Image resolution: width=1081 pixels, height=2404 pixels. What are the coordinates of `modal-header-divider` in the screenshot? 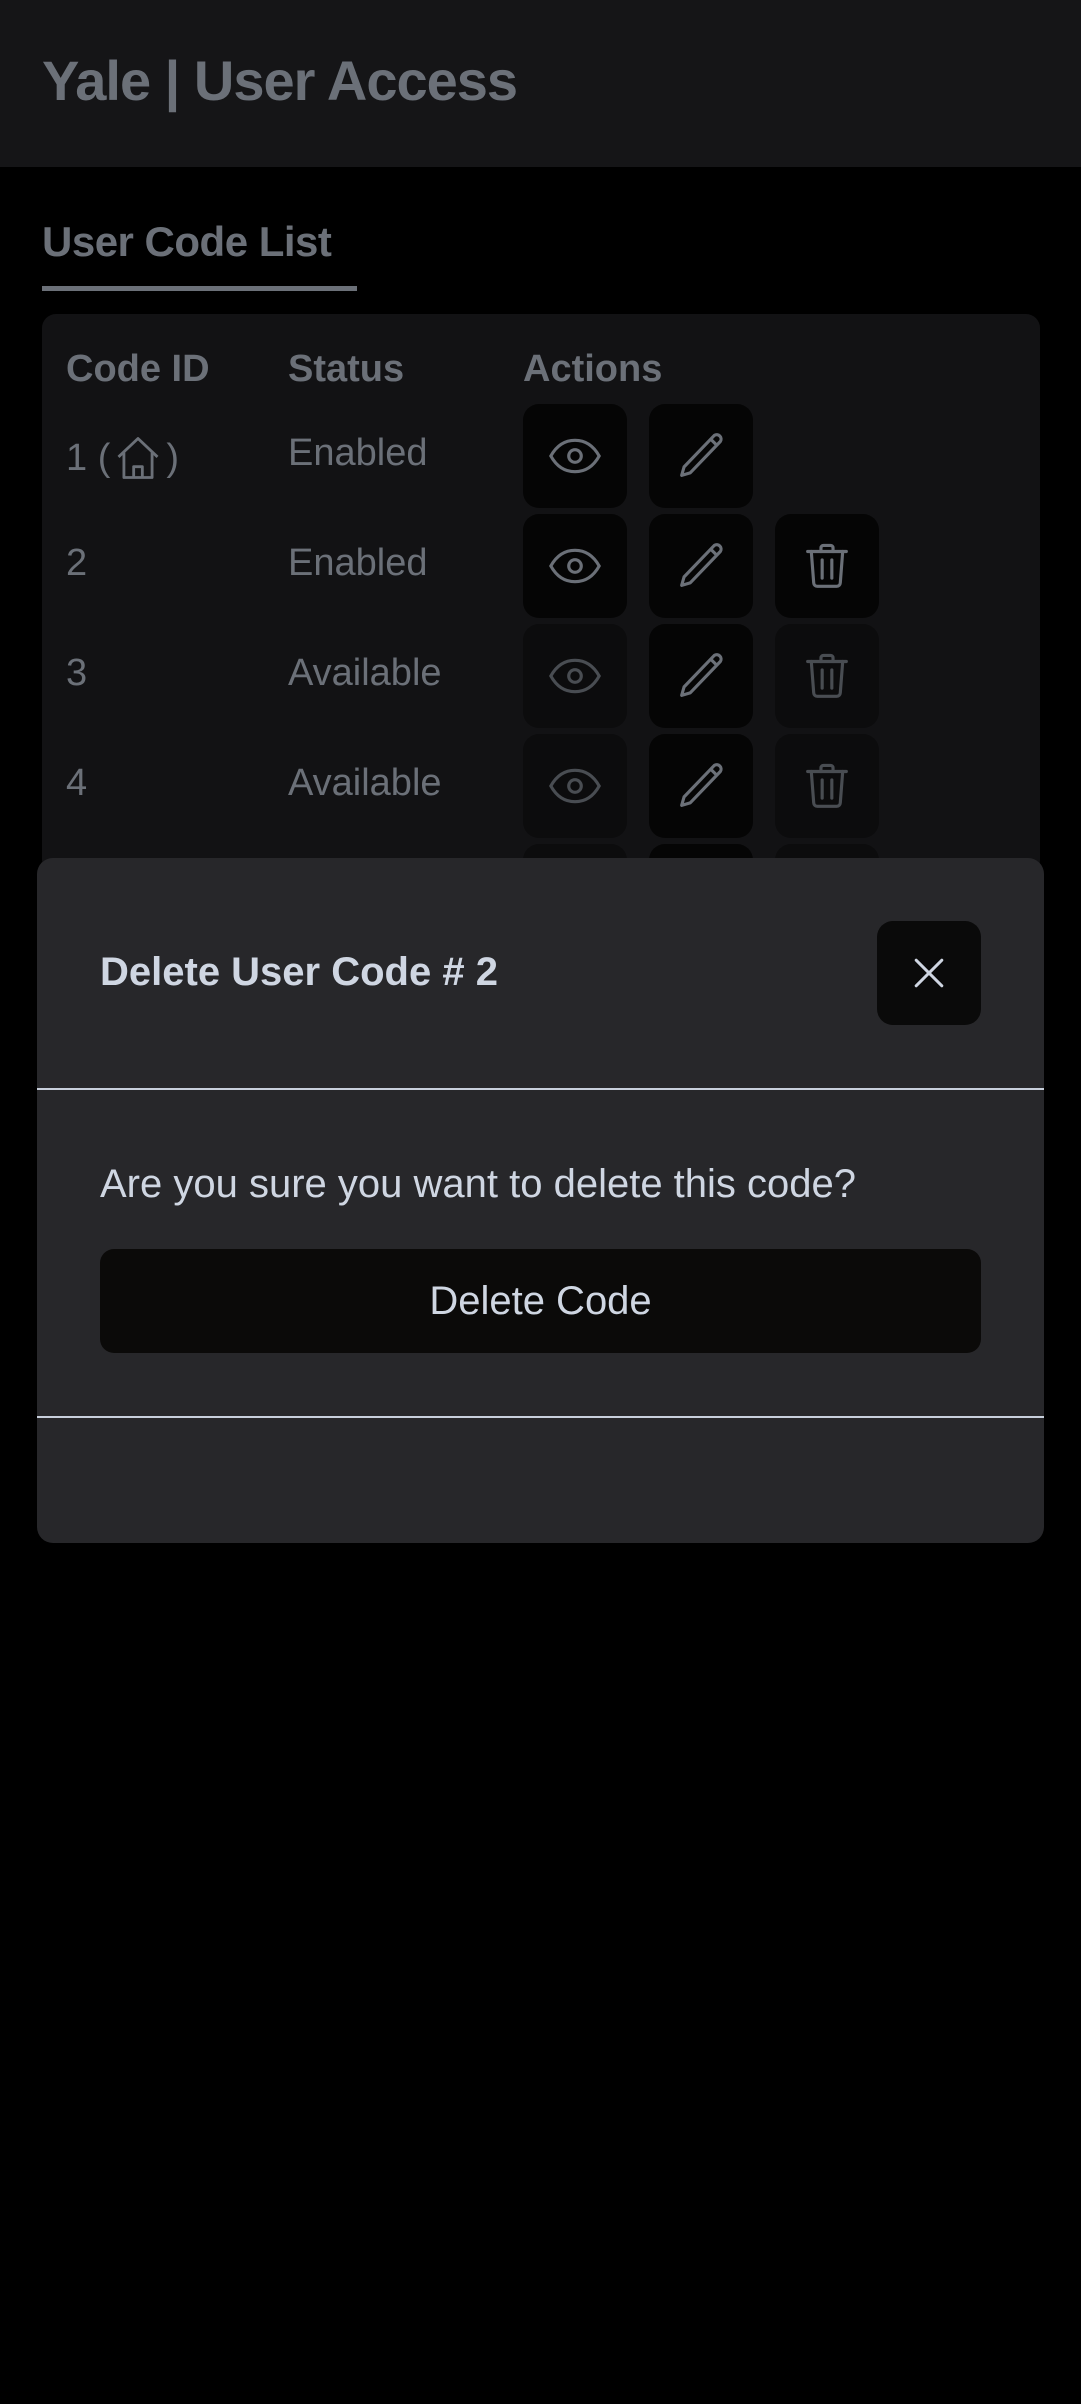 It's located at (540, 1089).